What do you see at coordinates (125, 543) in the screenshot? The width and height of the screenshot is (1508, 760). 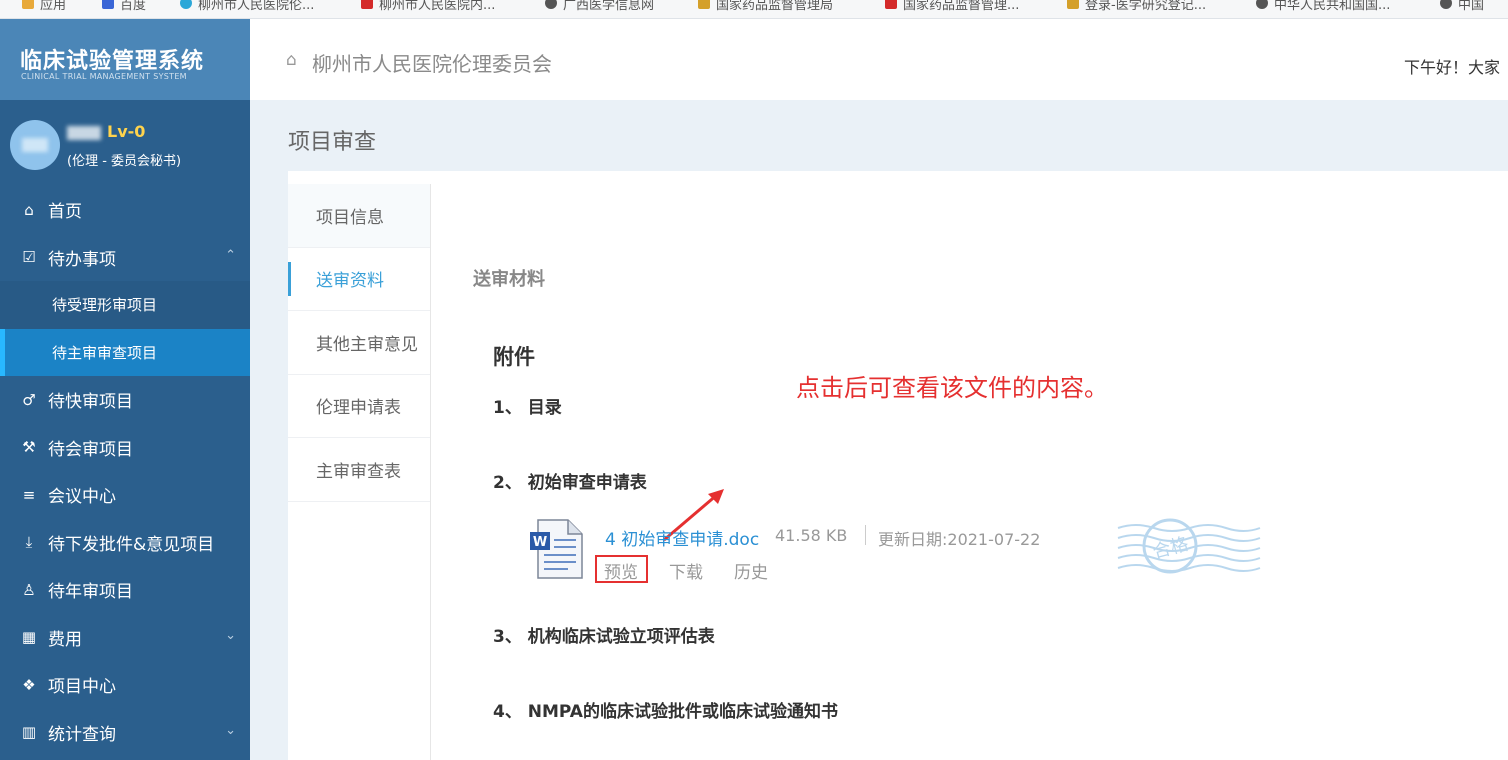 I see `sidebar-item-issue-approval: ⤓ 待下发批件&意见项目` at bounding box center [125, 543].